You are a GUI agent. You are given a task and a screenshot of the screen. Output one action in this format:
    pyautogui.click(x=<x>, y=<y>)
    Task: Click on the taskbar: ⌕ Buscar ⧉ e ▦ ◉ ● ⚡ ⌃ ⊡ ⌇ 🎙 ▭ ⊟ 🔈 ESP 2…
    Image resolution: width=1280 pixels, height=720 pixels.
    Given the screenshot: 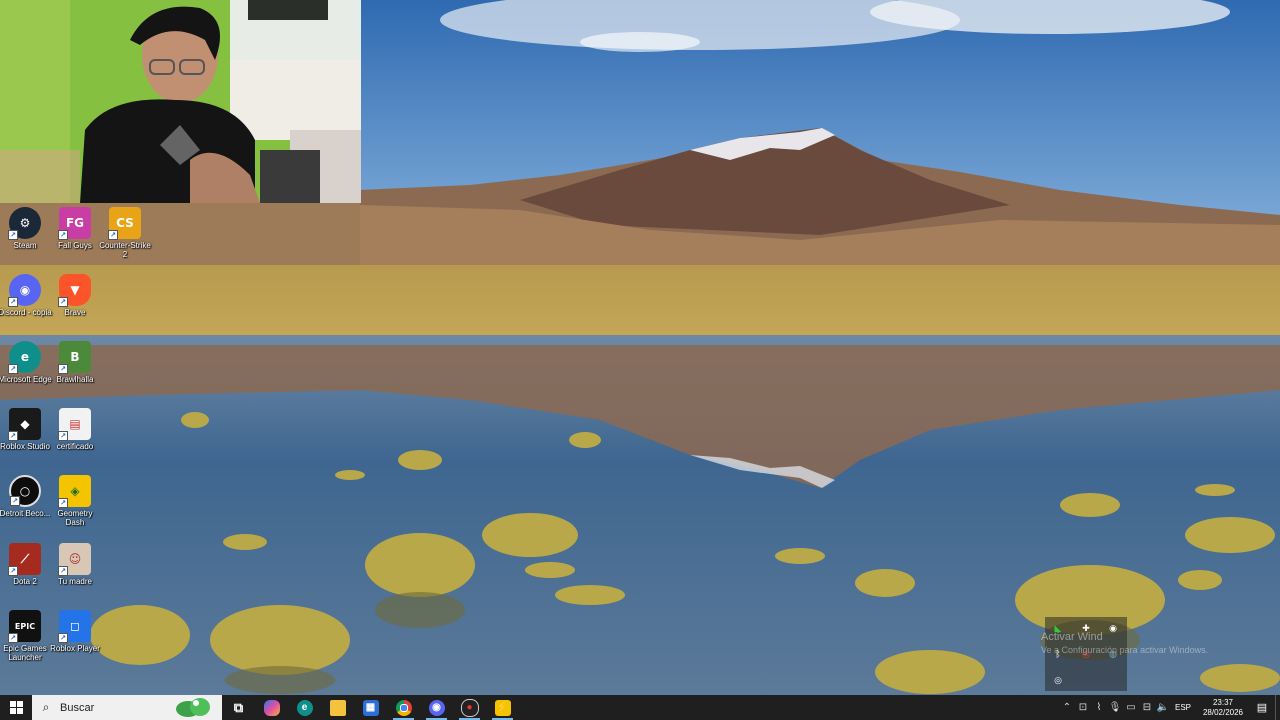 What is the action you would take?
    pyautogui.click(x=640, y=707)
    